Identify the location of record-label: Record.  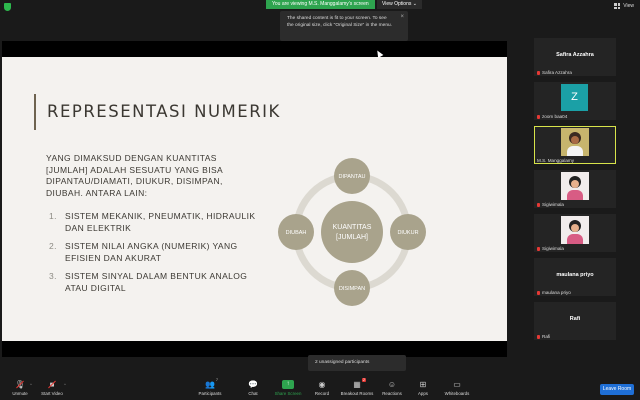
(322, 393).